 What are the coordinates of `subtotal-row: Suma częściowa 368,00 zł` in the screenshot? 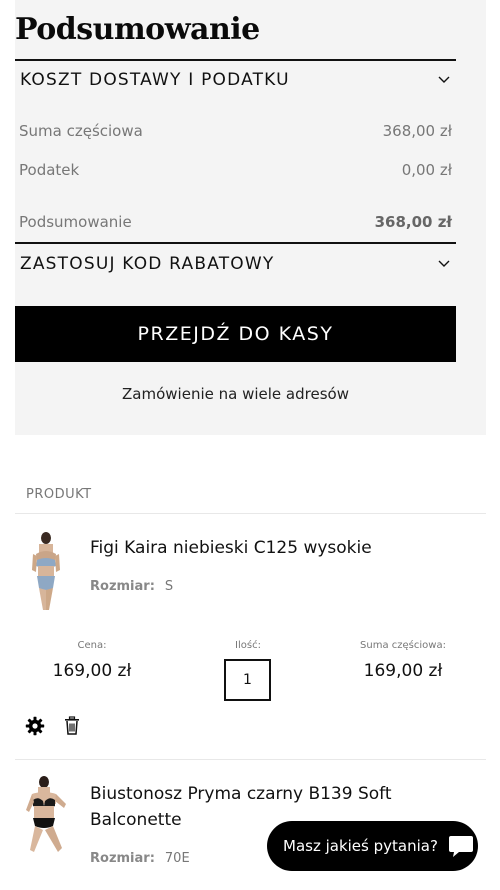 It's located at (235, 131).